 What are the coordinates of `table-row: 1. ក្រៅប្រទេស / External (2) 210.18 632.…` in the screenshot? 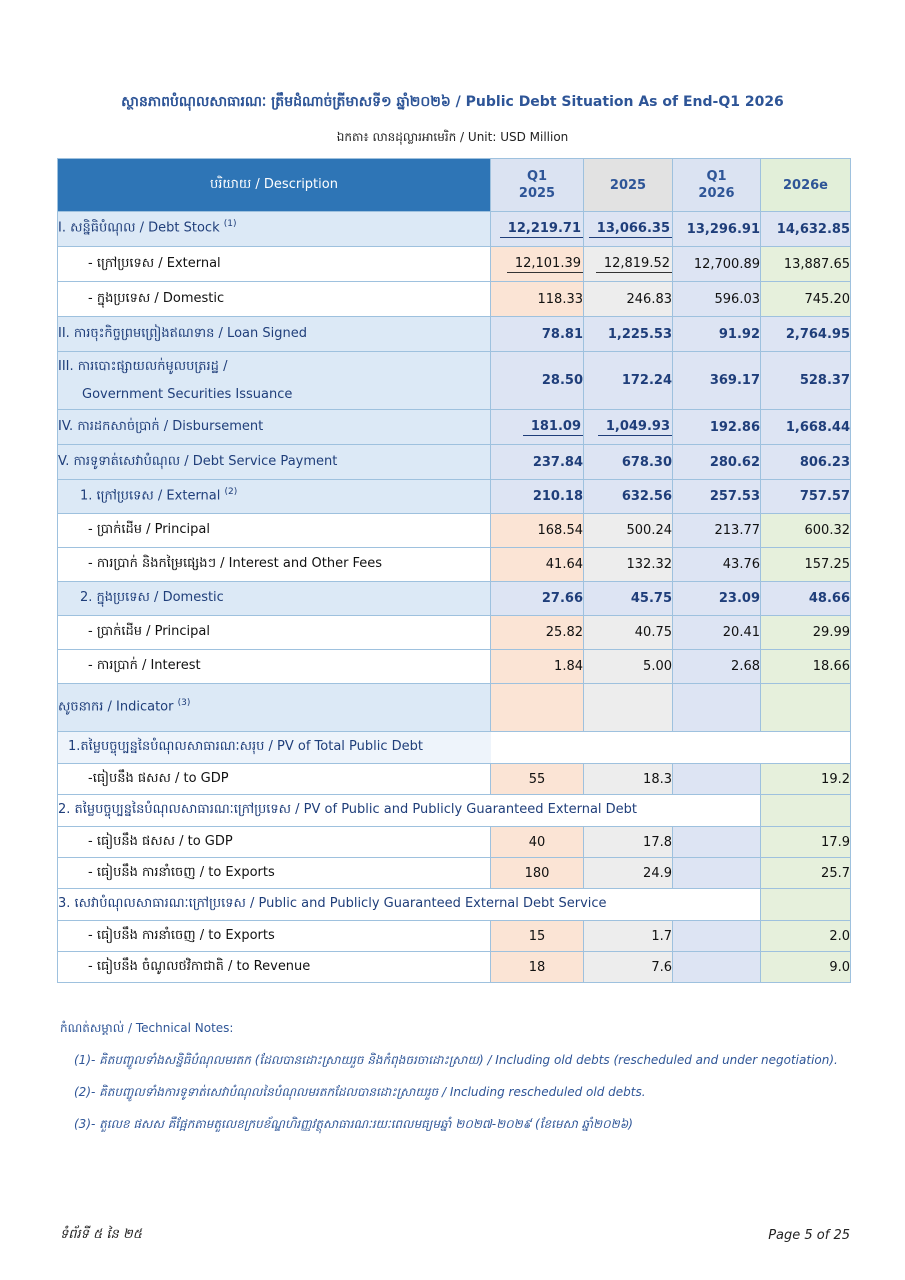 It's located at (454, 496).